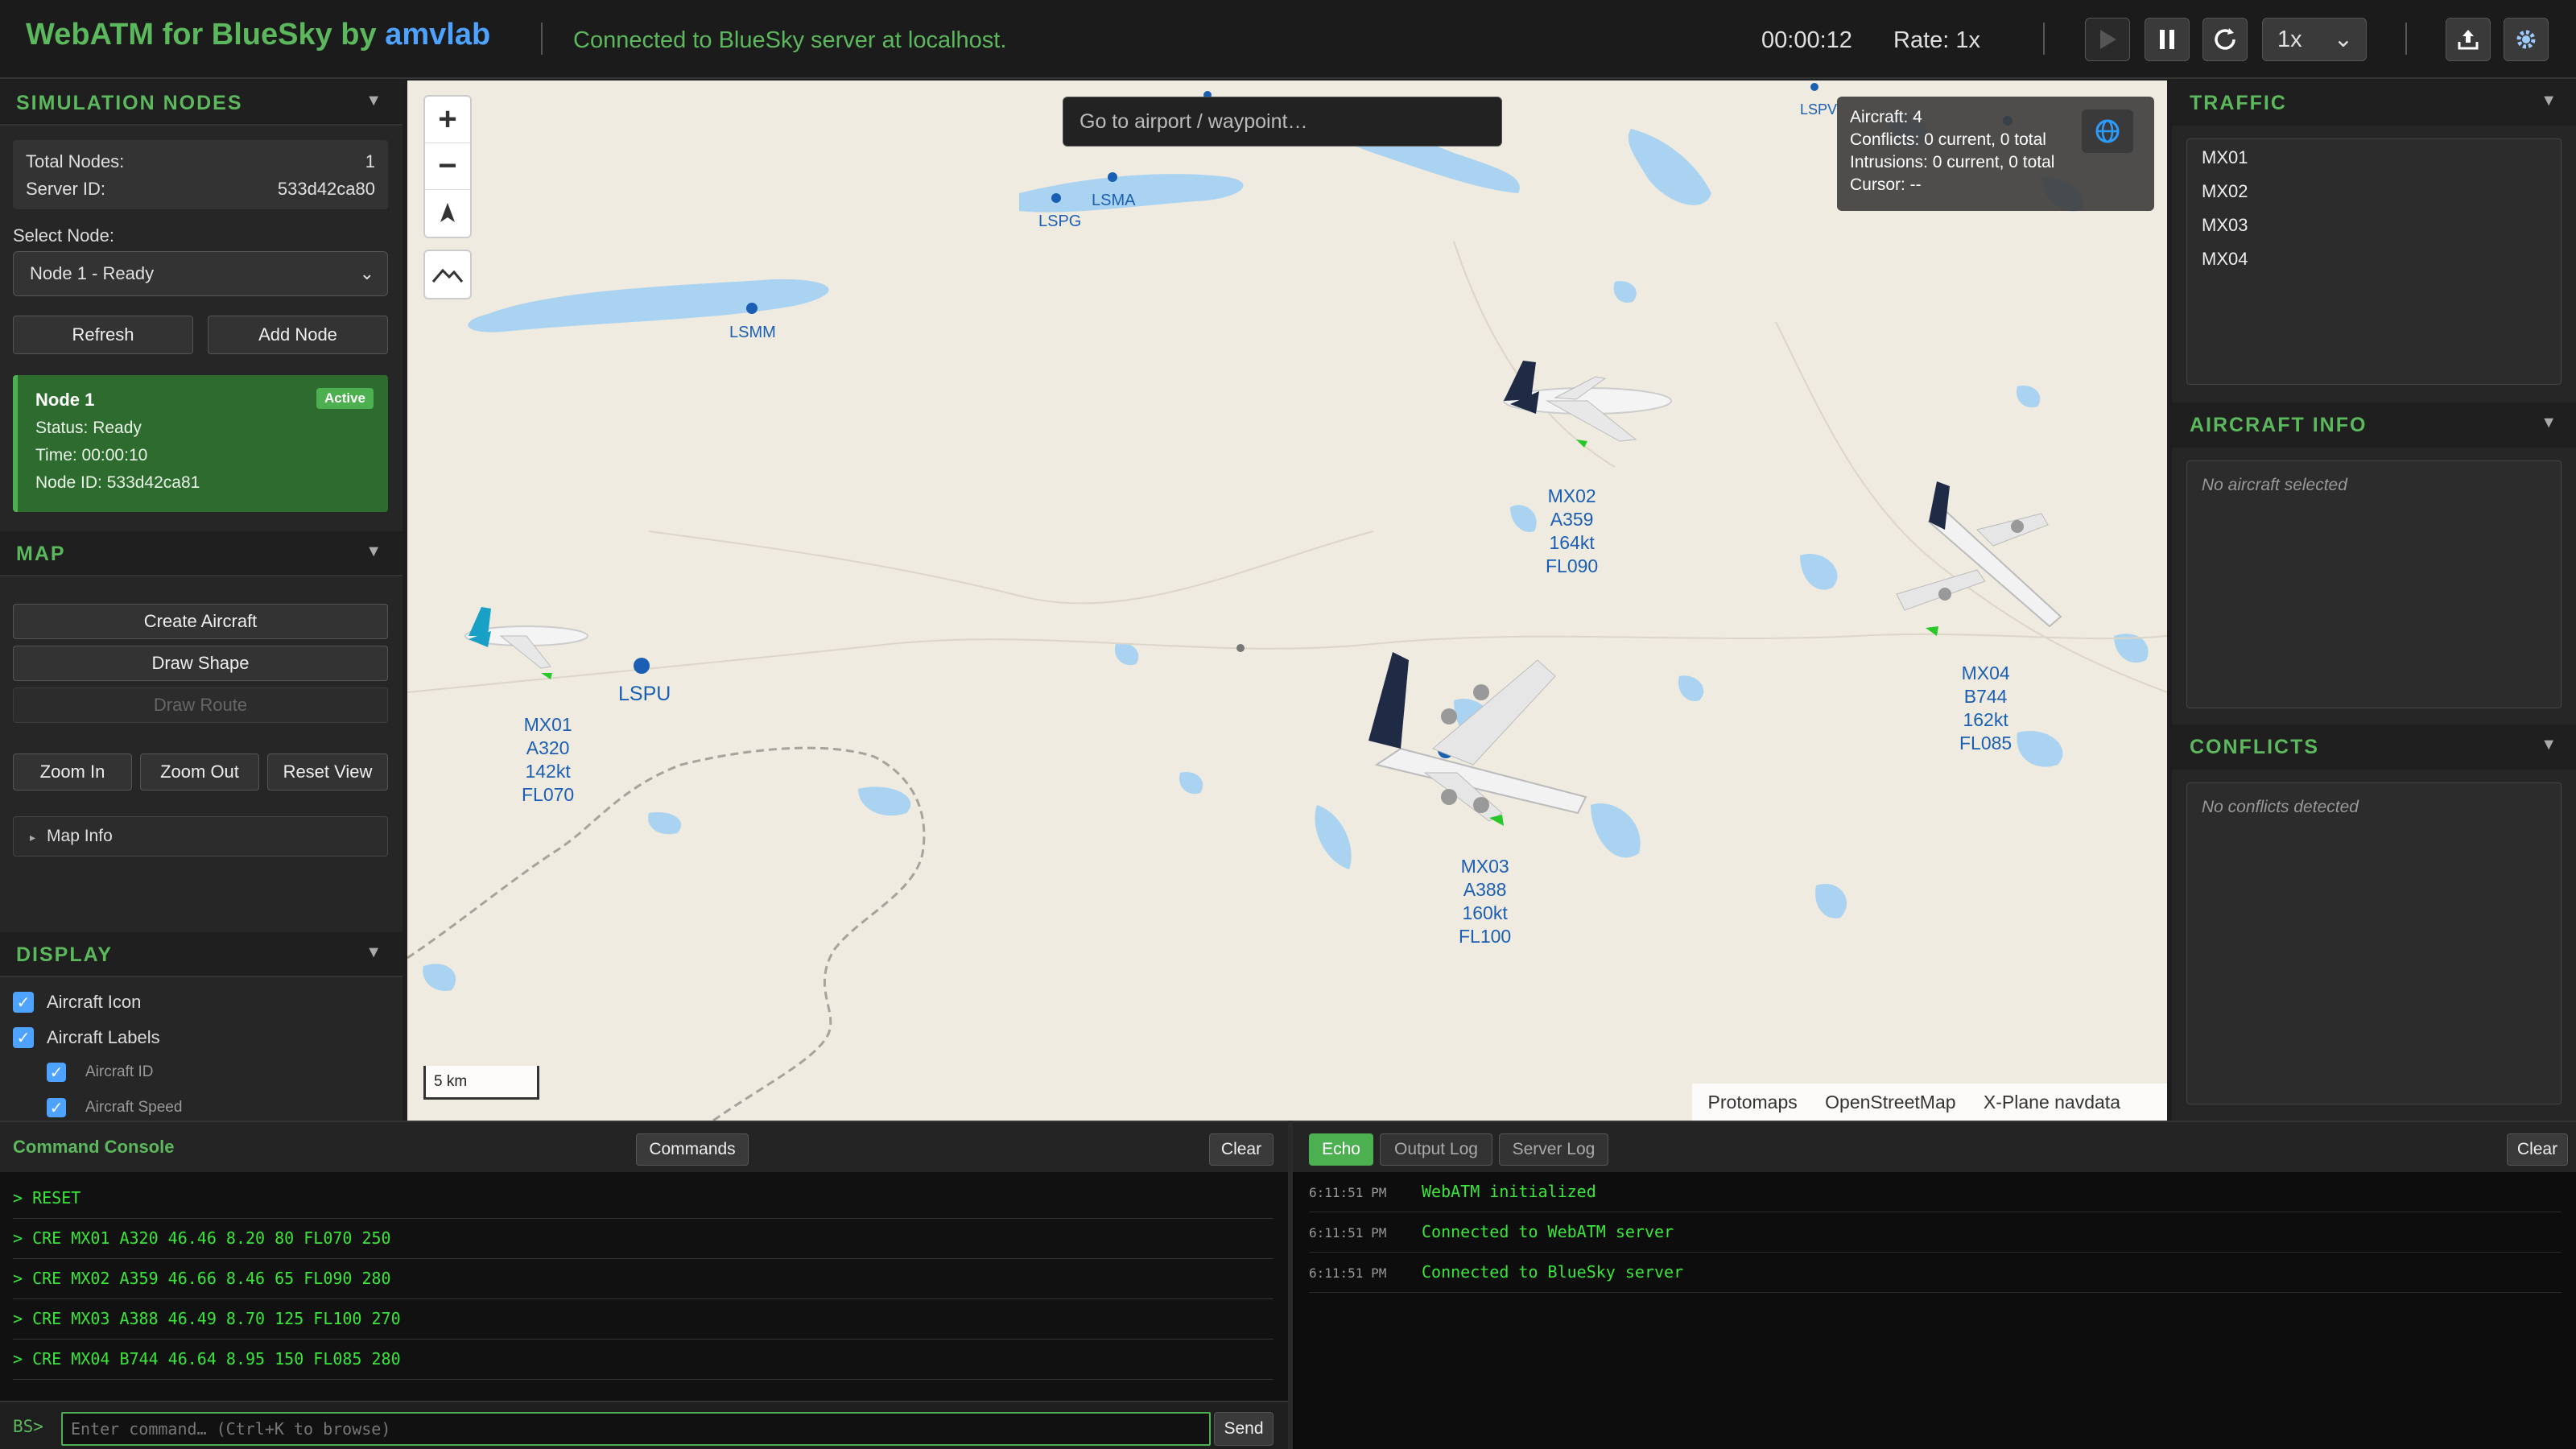 The width and height of the screenshot is (2576, 1449). I want to click on aircraft-icon-checkbox: ✓ Aircraft Icon, so click(77, 1002).